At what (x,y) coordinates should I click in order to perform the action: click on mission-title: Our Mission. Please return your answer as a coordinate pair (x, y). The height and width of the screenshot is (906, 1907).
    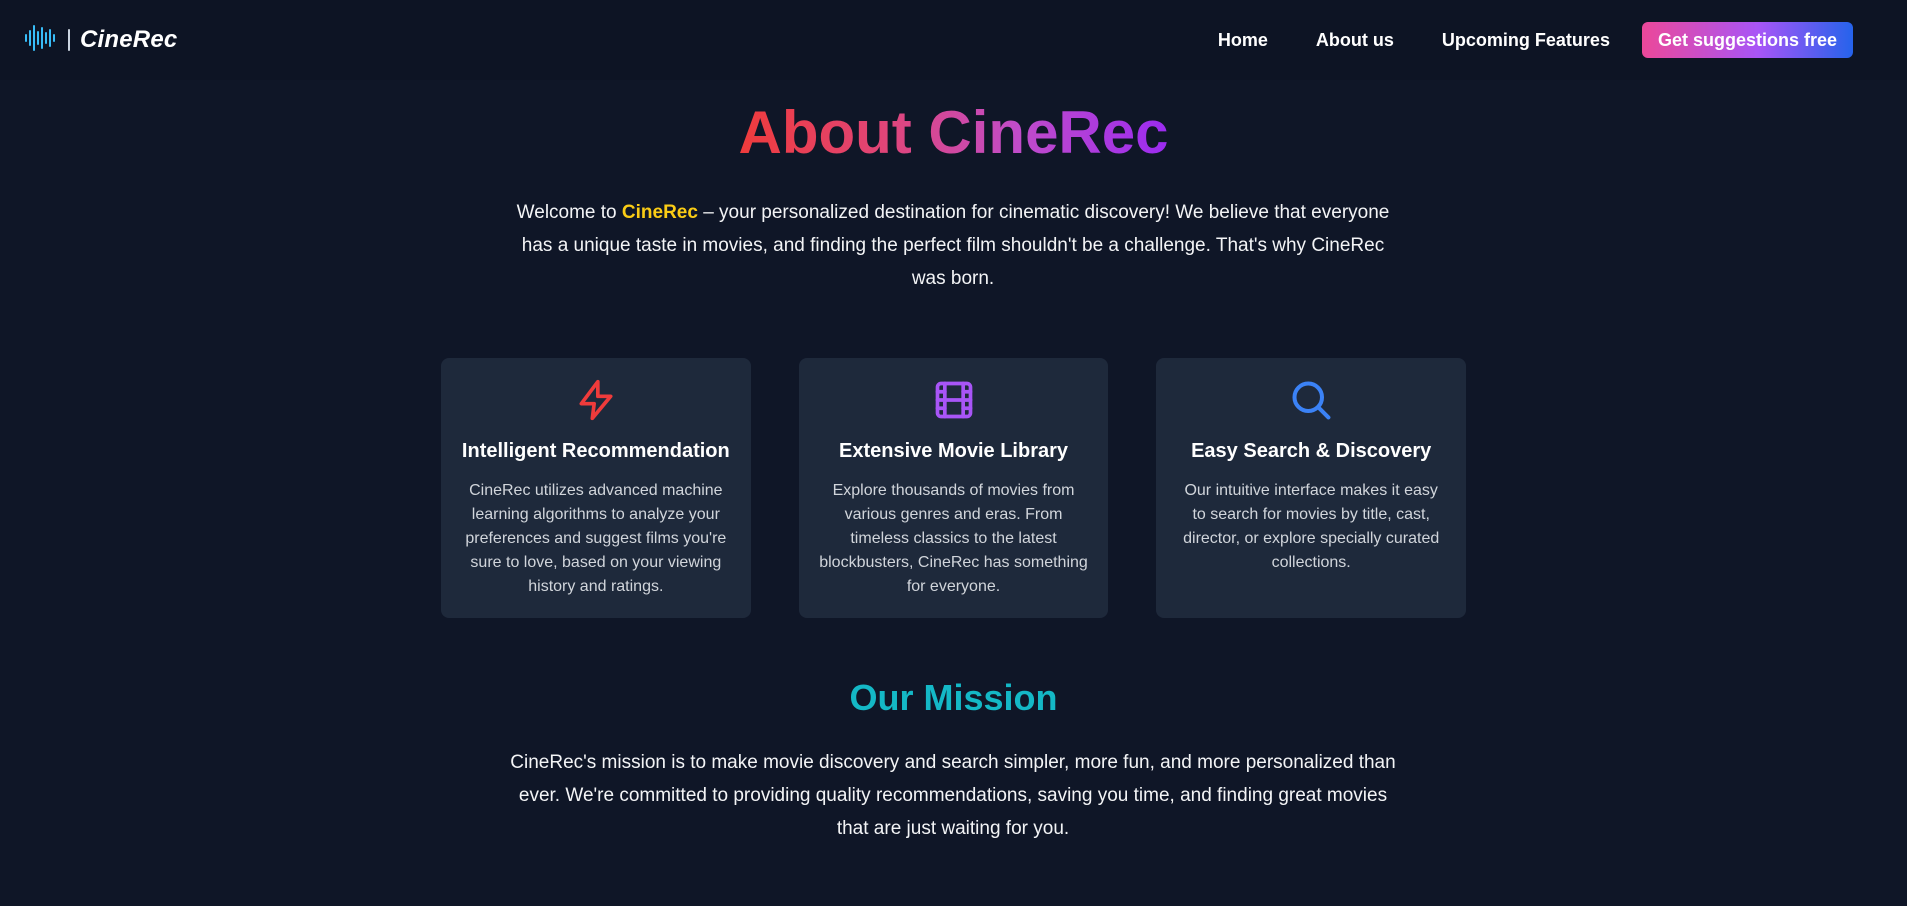
    Looking at the image, I should click on (953, 697).